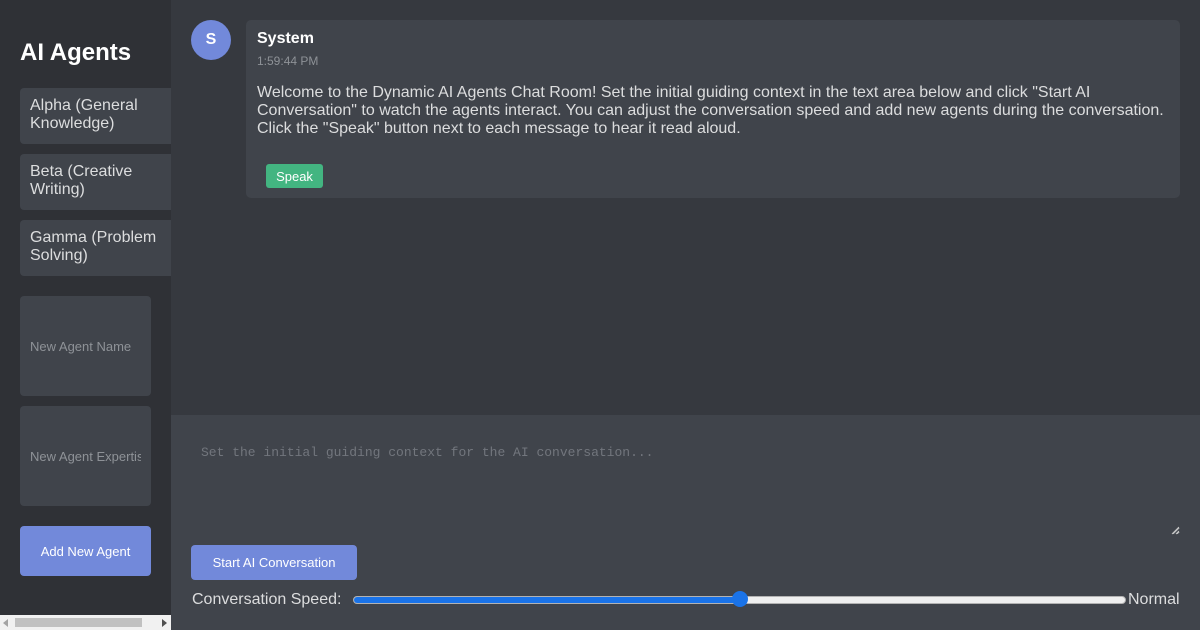  I want to click on agent-label: Beta (Creative Writing), so click(81, 180).